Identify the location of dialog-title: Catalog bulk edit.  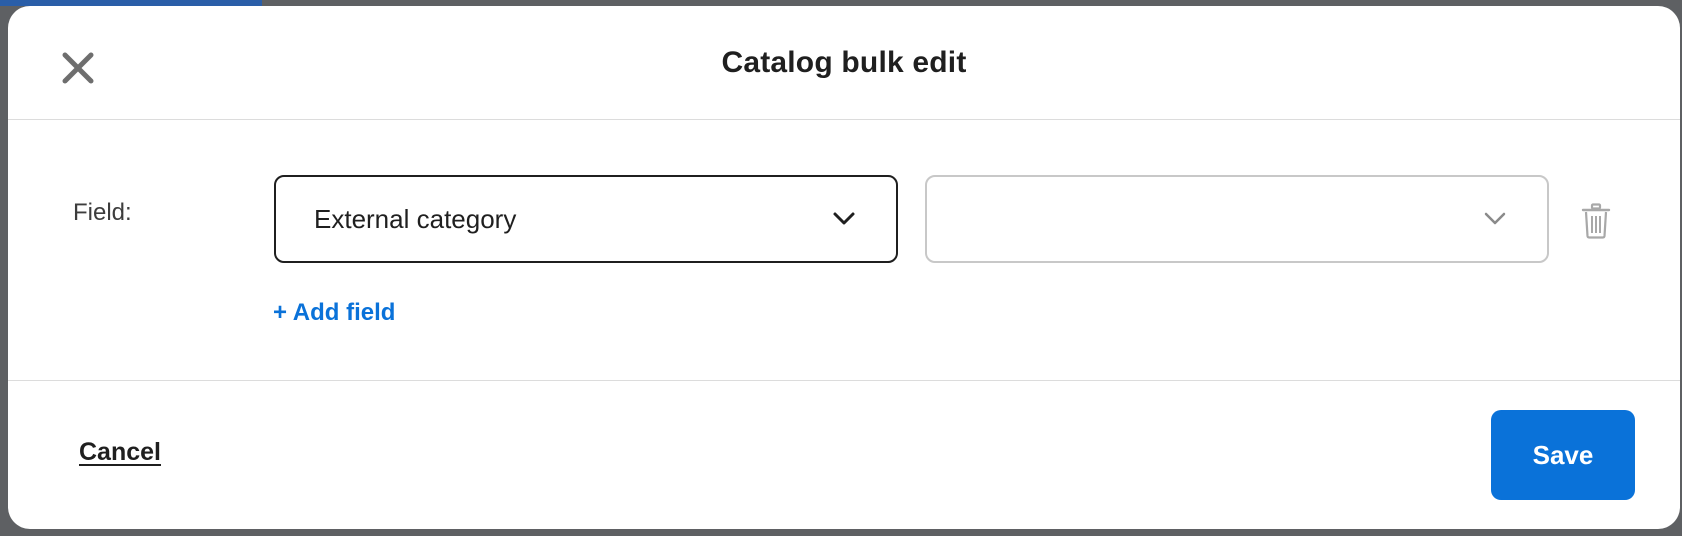
(844, 62).